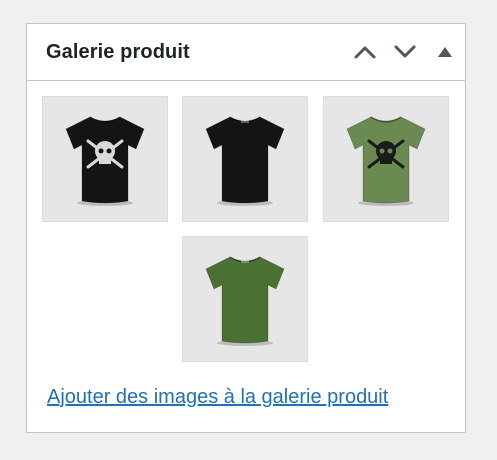 This screenshot has height=460, width=497. I want to click on chevron-up-icon, so click(365, 52).